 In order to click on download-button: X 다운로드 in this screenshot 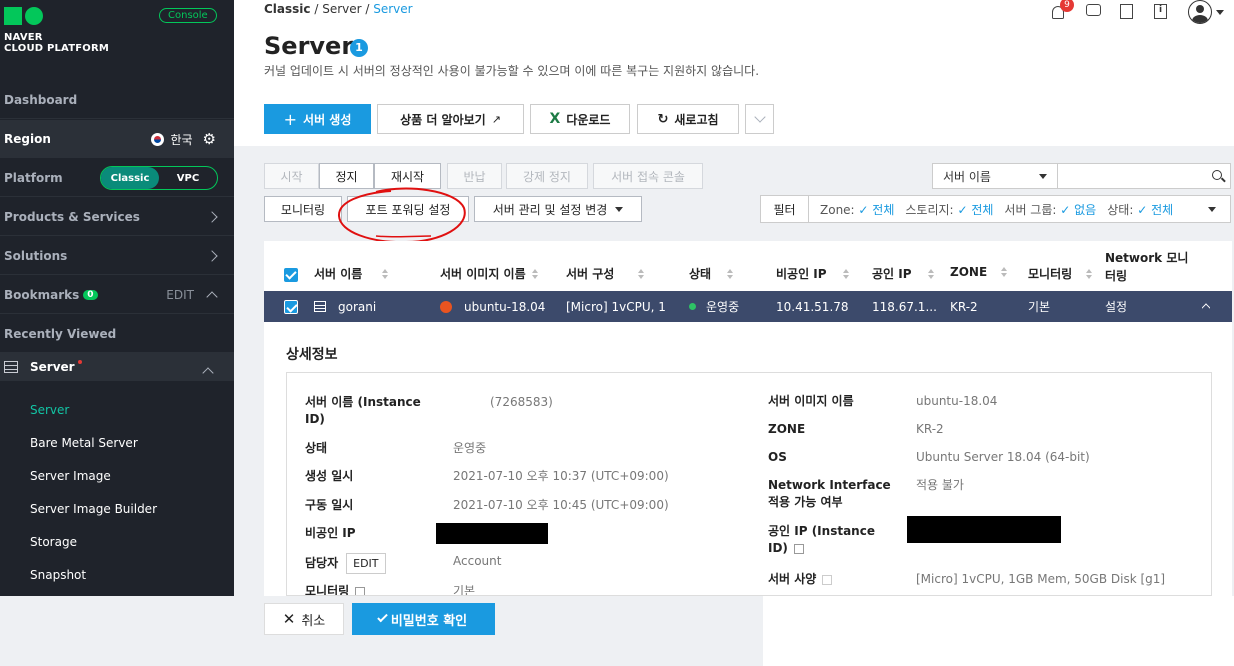, I will do `click(580, 119)`.